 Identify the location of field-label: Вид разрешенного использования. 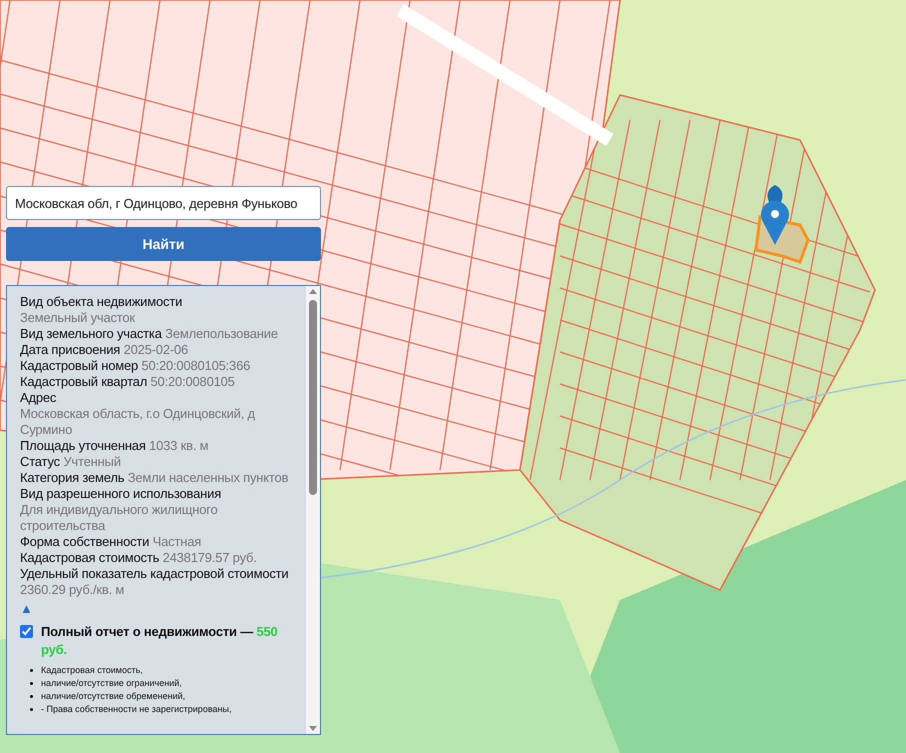
(121, 493).